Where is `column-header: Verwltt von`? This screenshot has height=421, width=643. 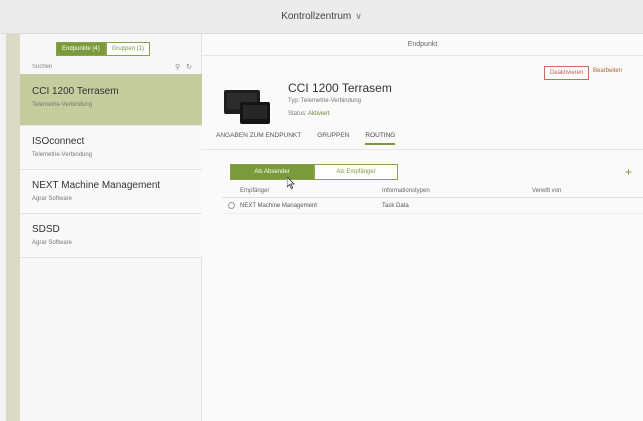 column-header: Verwltt von is located at coordinates (582, 191).